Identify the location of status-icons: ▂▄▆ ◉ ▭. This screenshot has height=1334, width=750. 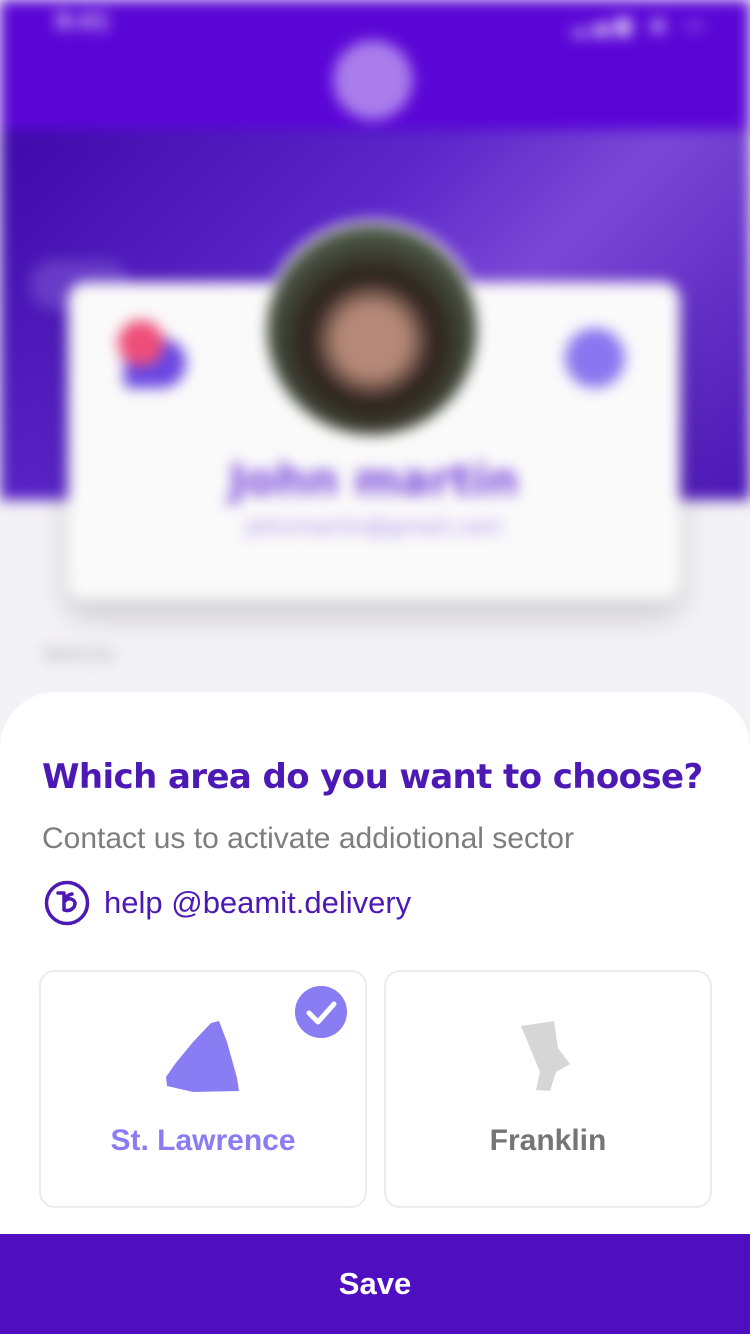
(641, 24).